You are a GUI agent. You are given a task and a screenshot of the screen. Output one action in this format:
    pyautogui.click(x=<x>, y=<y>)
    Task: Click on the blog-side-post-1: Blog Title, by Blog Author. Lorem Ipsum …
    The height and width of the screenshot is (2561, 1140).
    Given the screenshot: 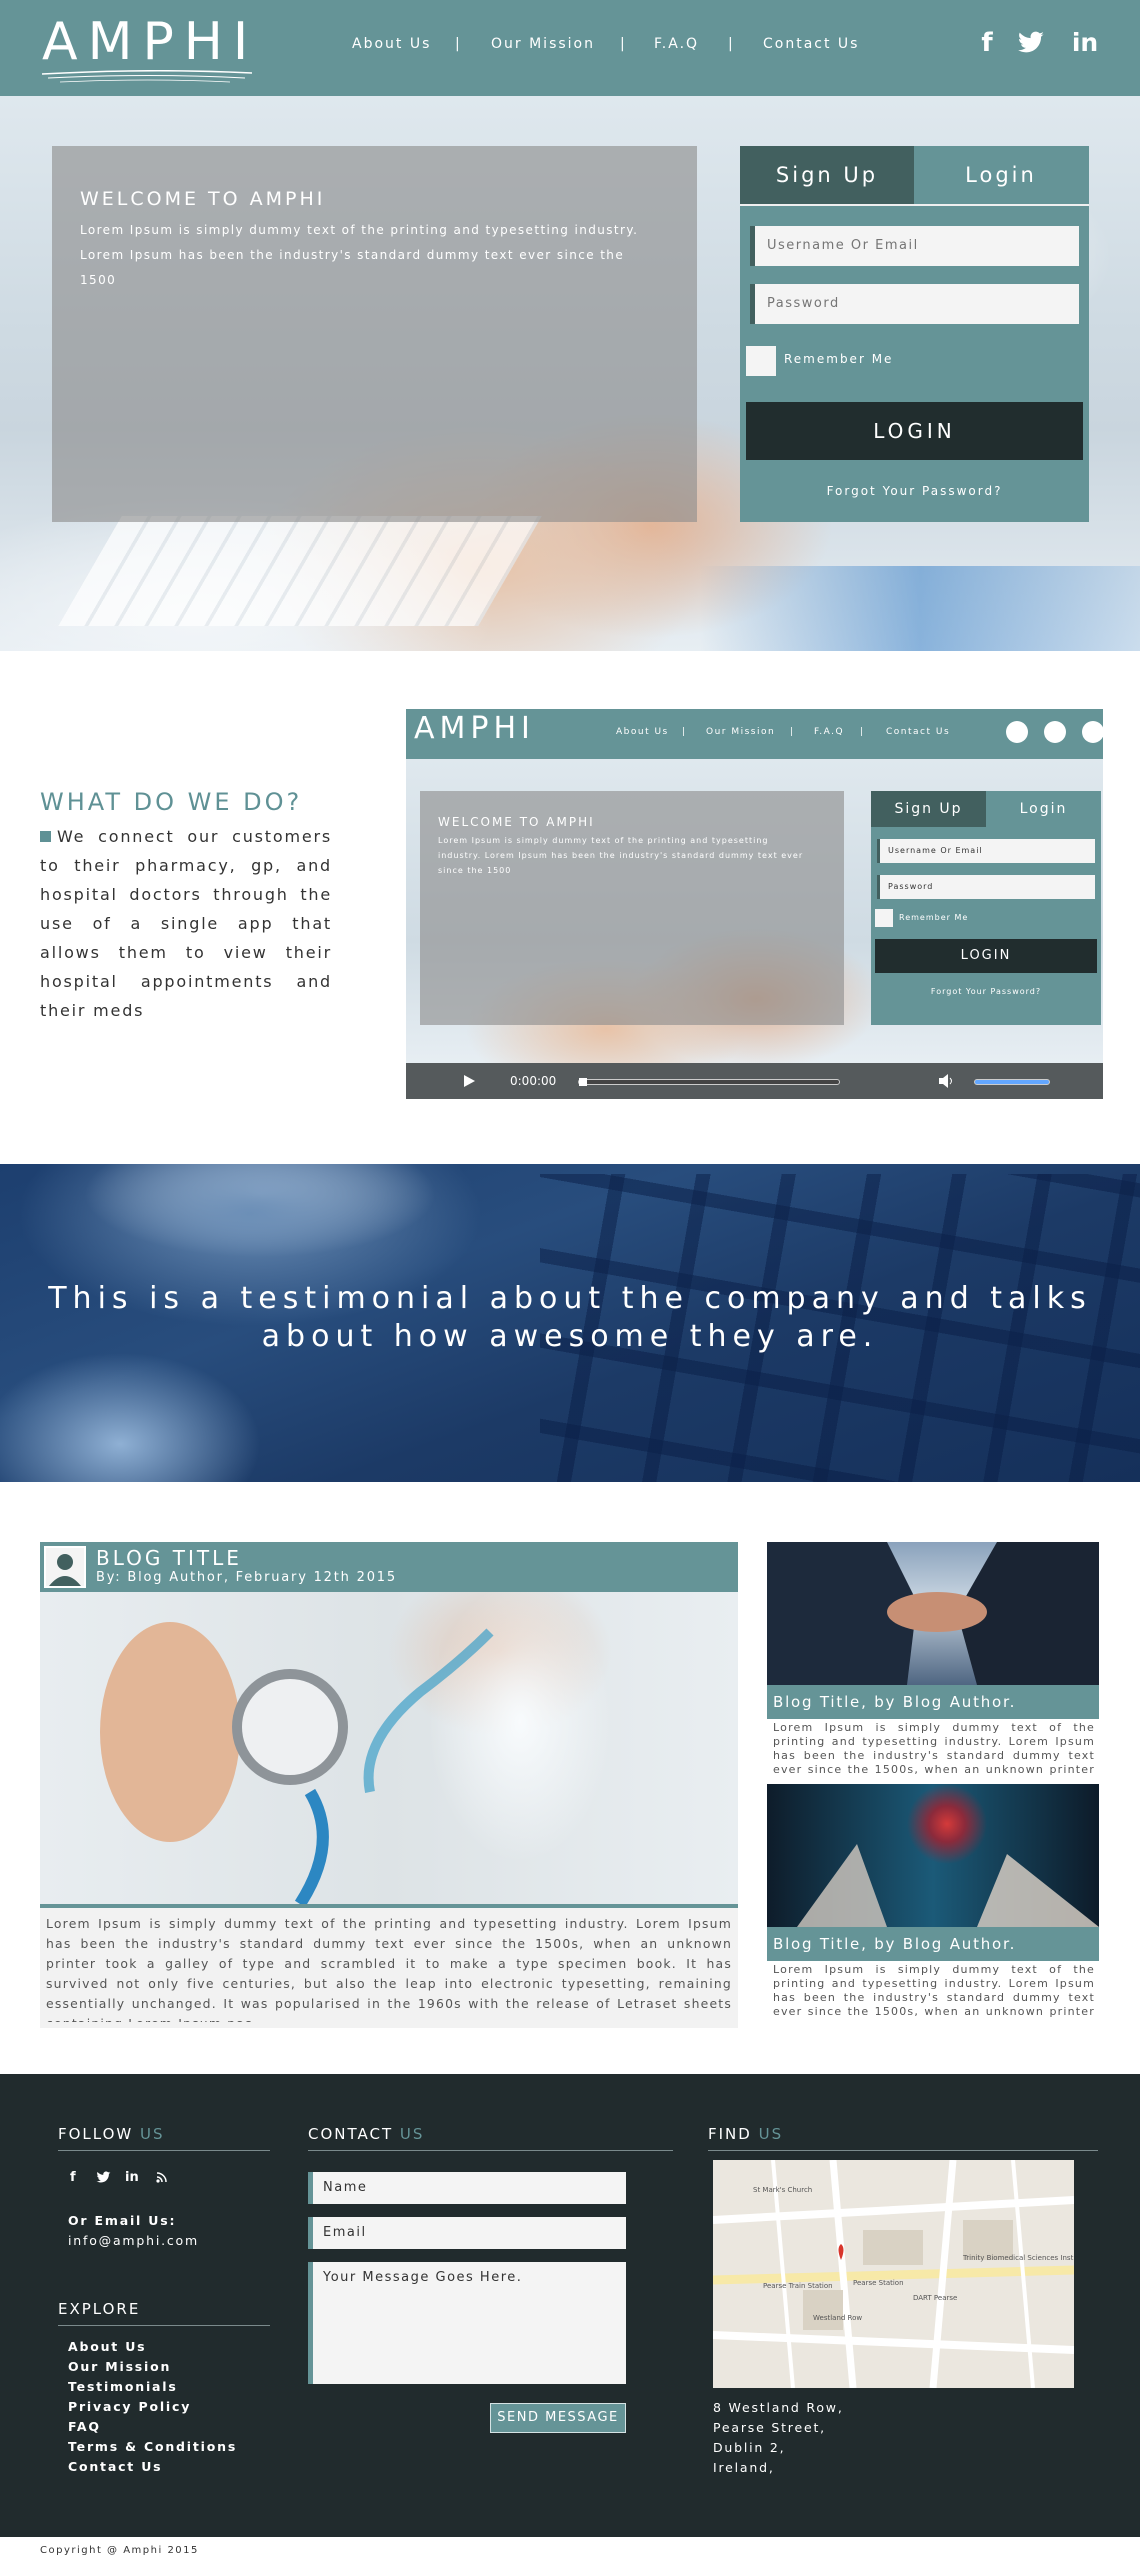 What is the action you would take?
    pyautogui.click(x=933, y=1660)
    